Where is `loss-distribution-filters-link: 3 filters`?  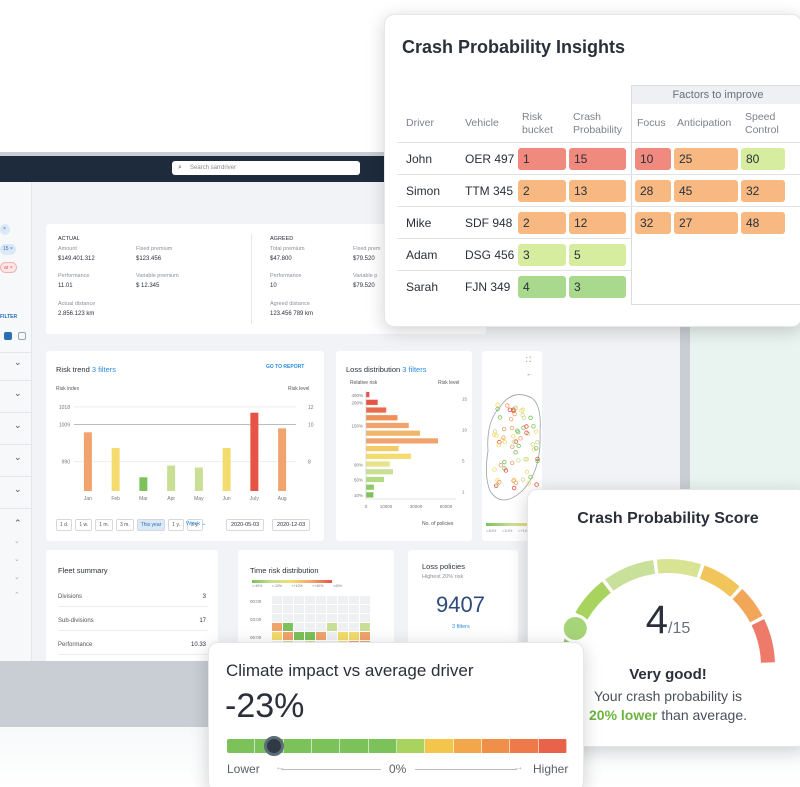 loss-distribution-filters-link: 3 filters is located at coordinates (414, 369).